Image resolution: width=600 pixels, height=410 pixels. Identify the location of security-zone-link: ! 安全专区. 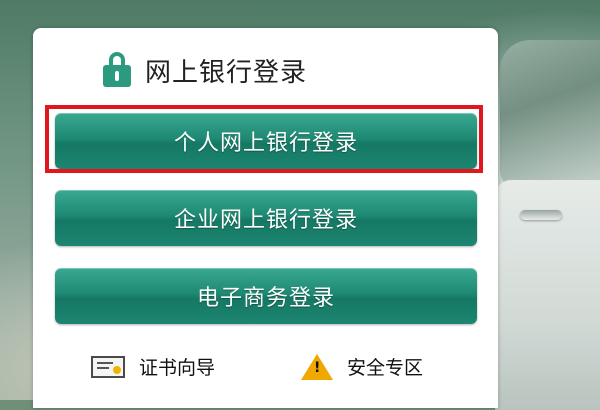
(362, 366).